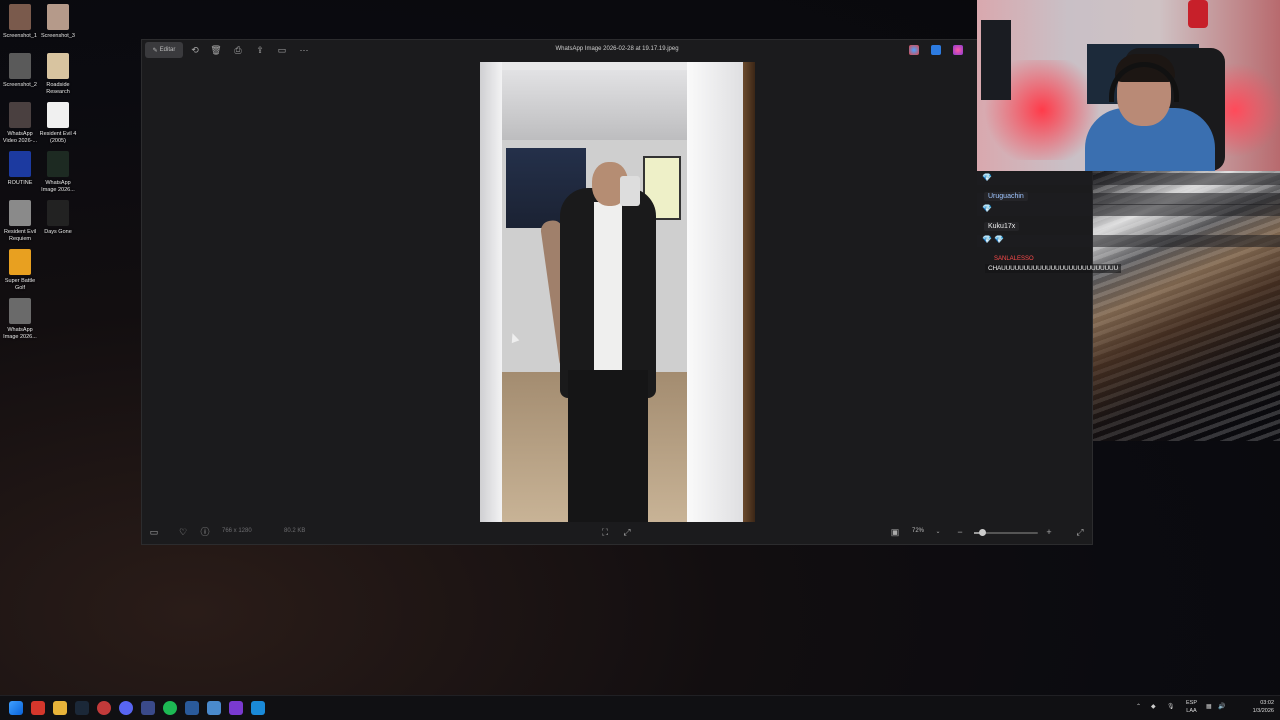  I want to click on zoom-out-icon: −, so click(960, 532).